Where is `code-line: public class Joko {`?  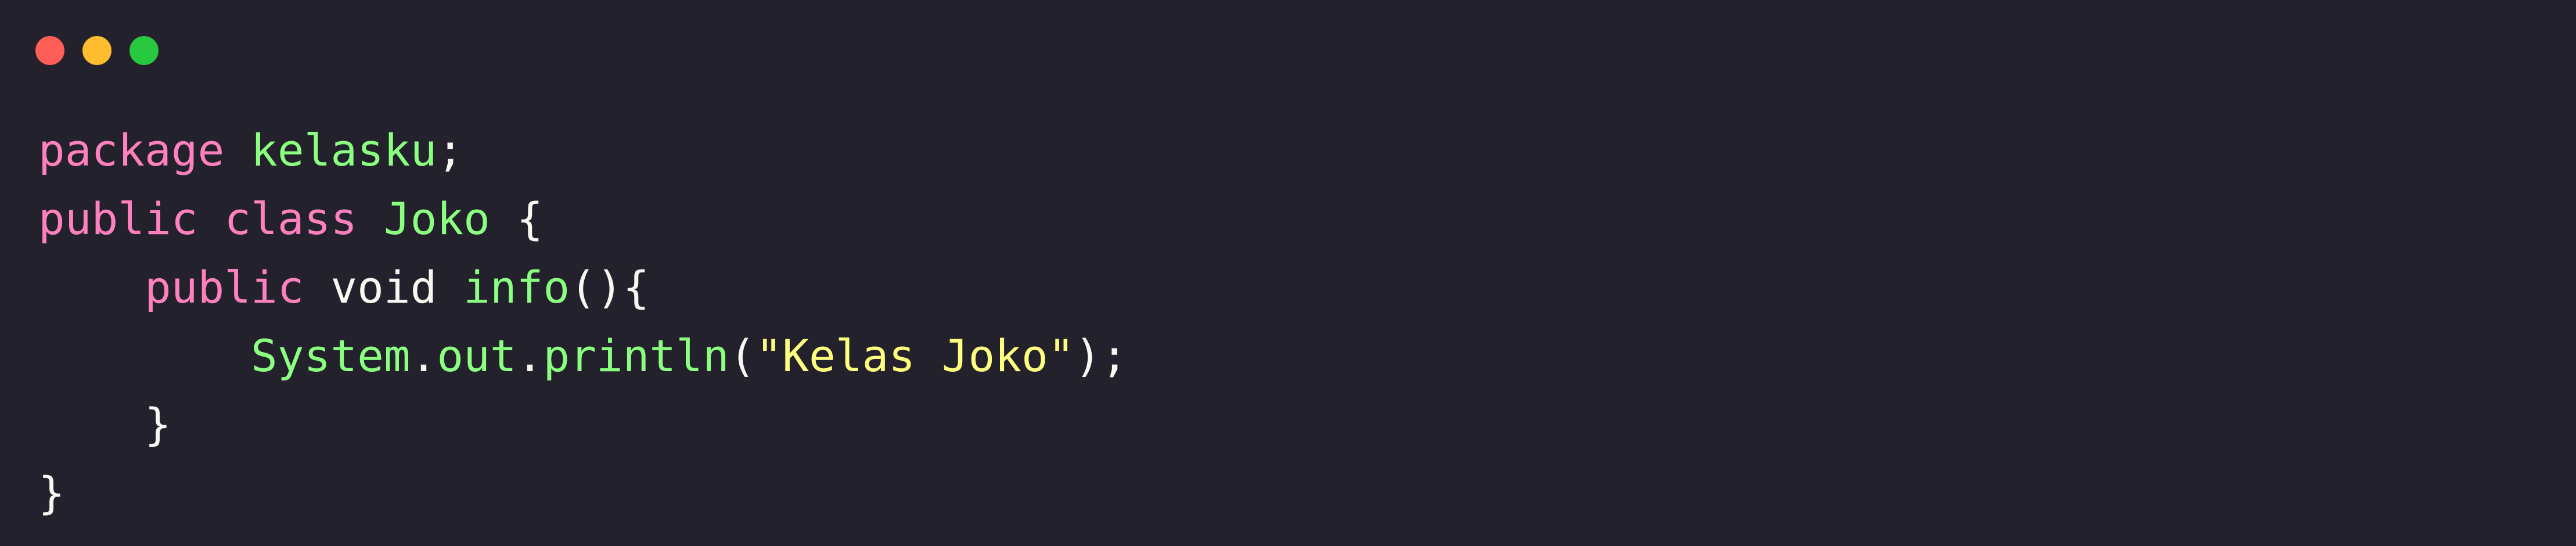
code-line: public class Joko { is located at coordinates (583, 219).